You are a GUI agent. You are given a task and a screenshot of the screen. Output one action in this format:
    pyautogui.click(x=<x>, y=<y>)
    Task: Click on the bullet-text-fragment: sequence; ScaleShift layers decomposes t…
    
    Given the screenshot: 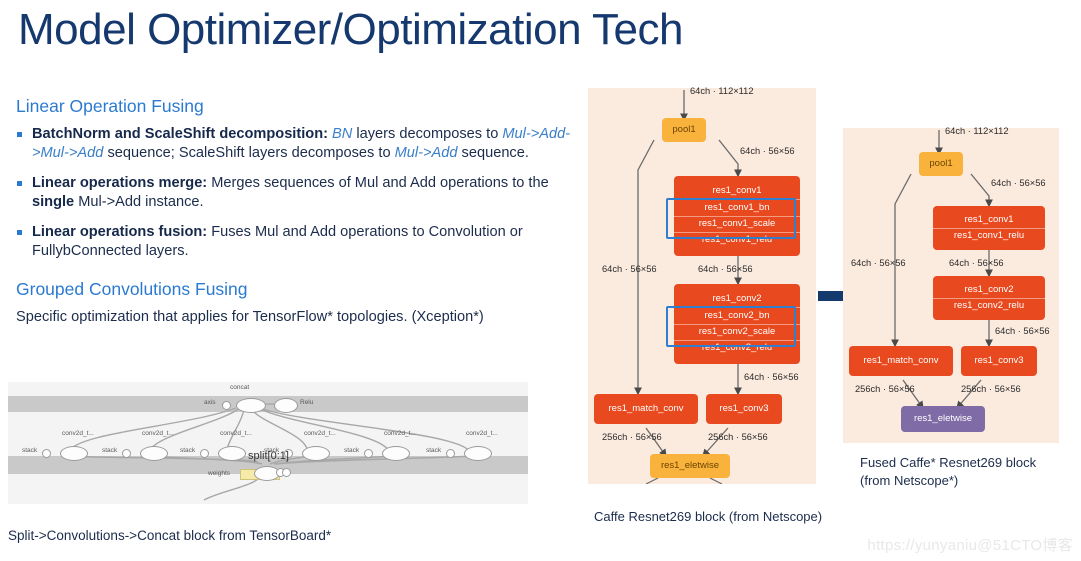 What is the action you would take?
    pyautogui.click(x=249, y=152)
    